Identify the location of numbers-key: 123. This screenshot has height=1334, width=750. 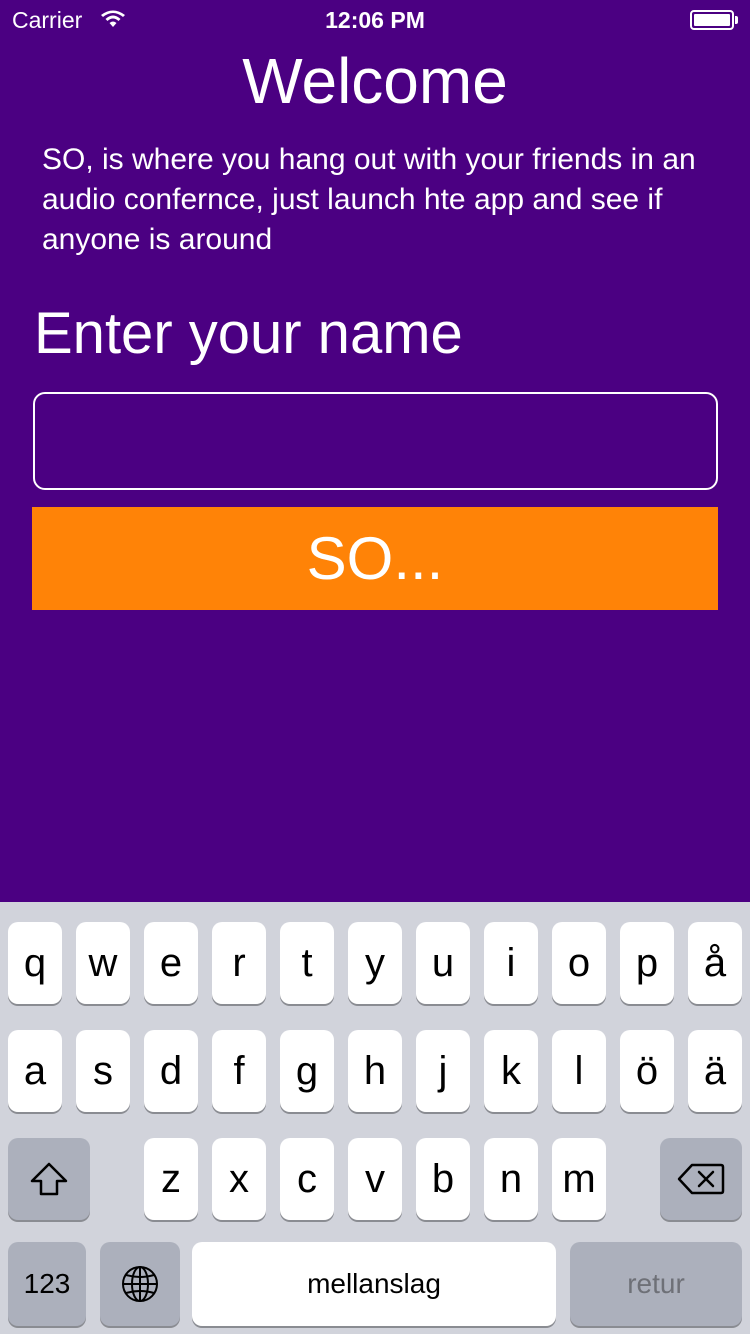
(47, 1284).